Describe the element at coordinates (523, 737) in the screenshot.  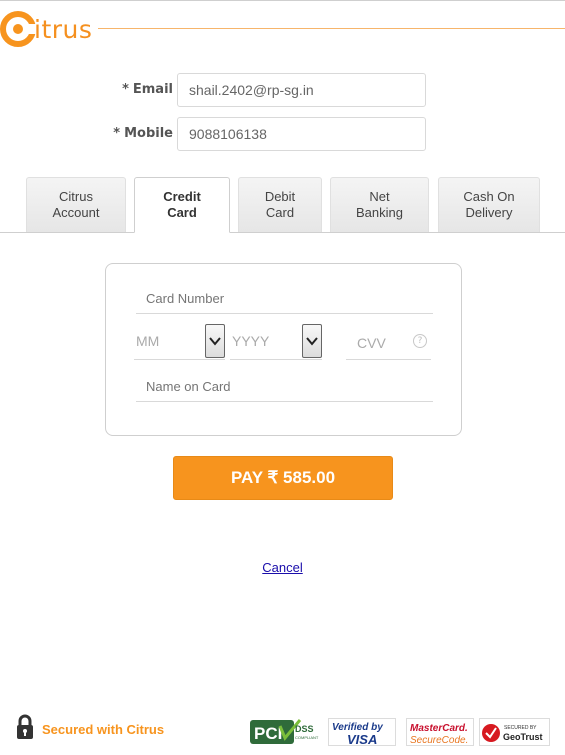
I see `geo-bottom-text: GeoTrust` at that location.